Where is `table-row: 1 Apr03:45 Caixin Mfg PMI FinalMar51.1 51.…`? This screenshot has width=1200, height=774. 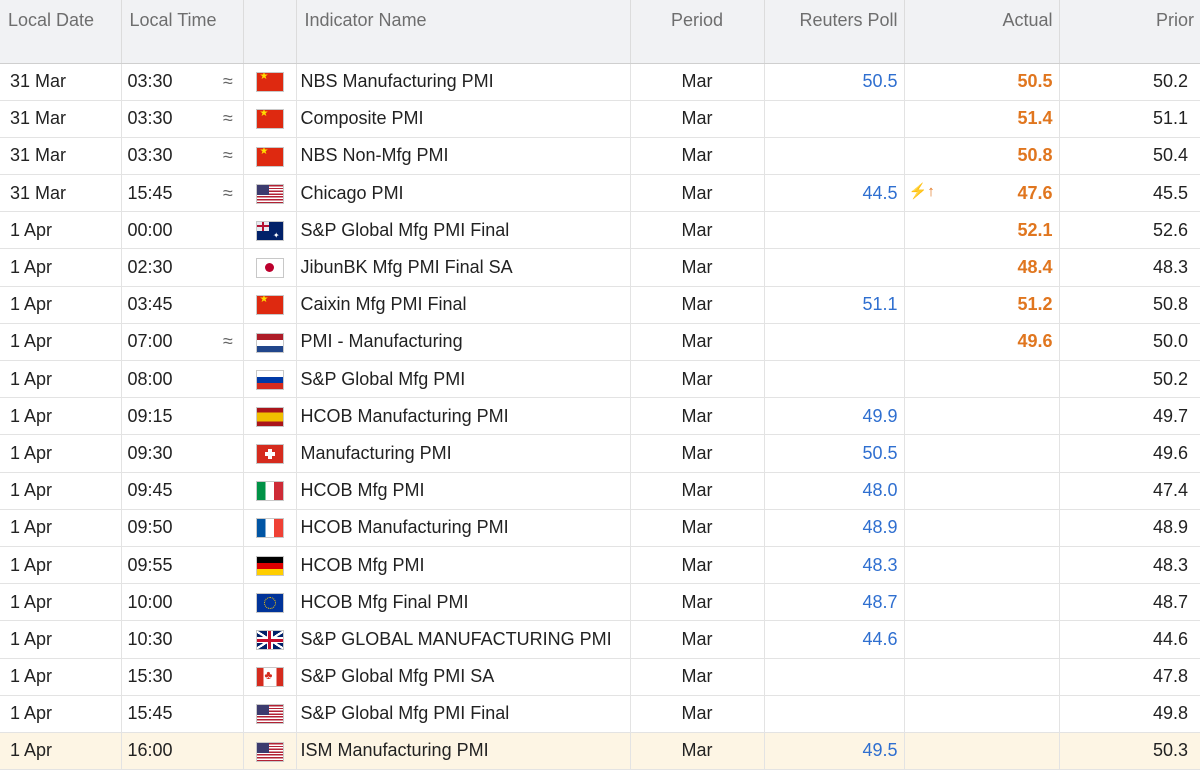 table-row: 1 Apr03:45 Caixin Mfg PMI FinalMar51.1 51.… is located at coordinates (600, 305).